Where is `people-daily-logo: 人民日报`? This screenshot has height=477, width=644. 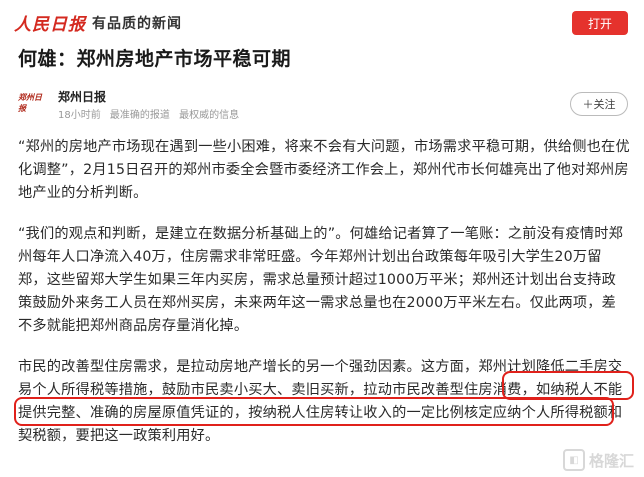
people-daily-logo: 人民日报 is located at coordinates (50, 22).